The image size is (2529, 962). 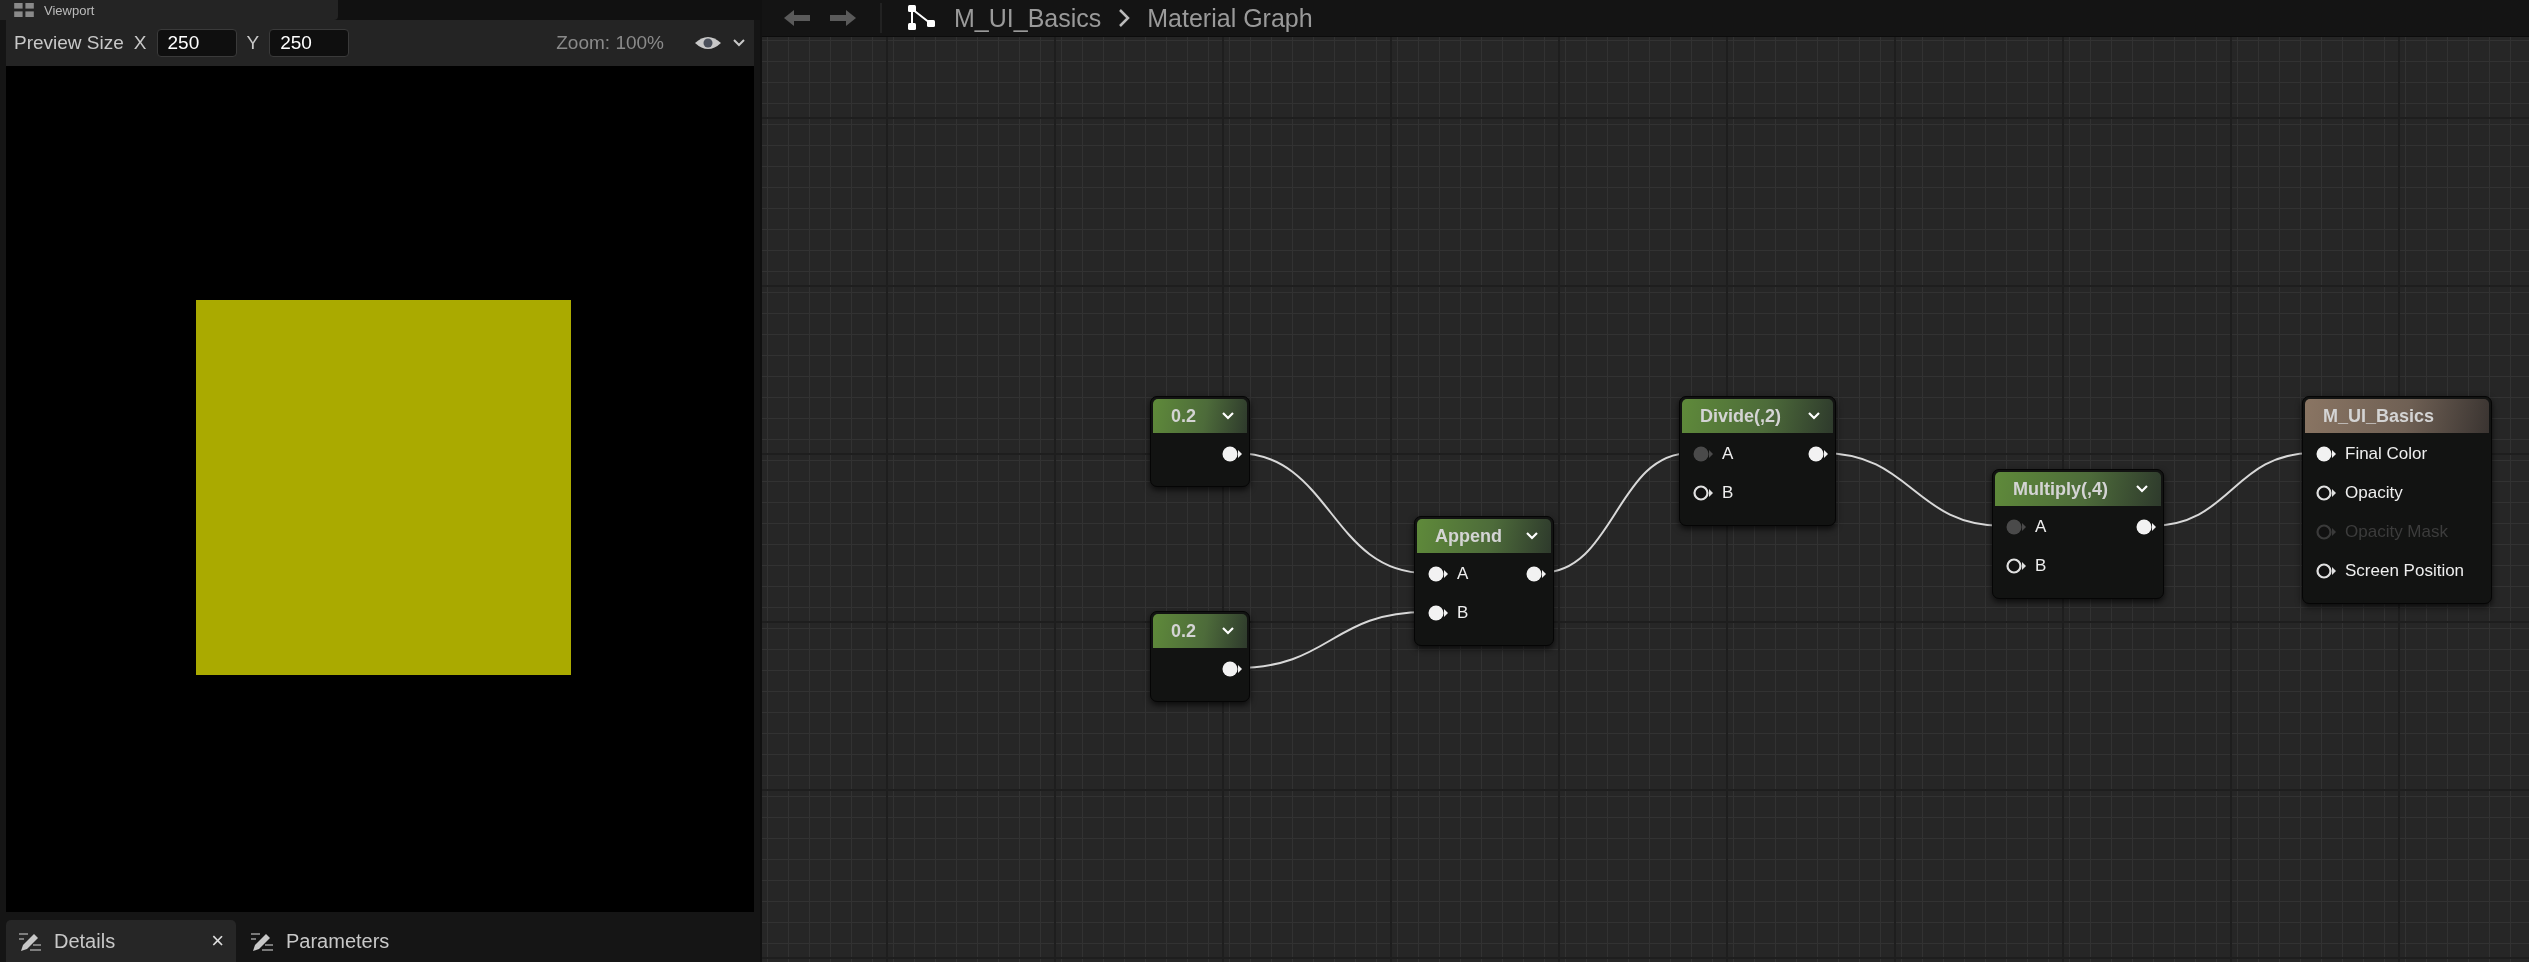 I want to click on graph-node: Divide(,2) A B, so click(x=1757, y=461).